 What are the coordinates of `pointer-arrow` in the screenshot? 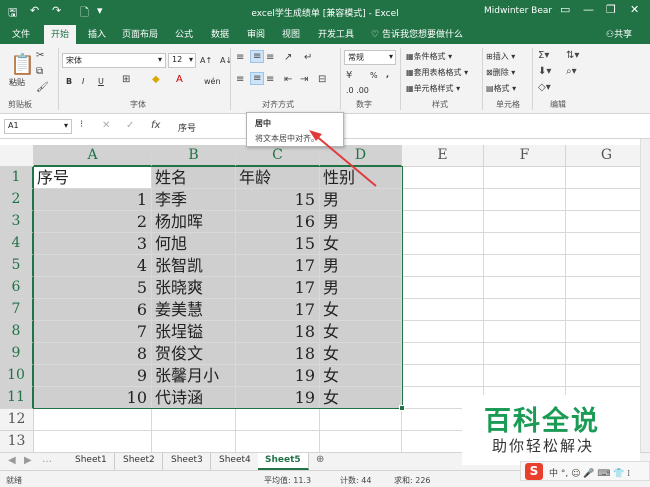 It's located at (343, 158).